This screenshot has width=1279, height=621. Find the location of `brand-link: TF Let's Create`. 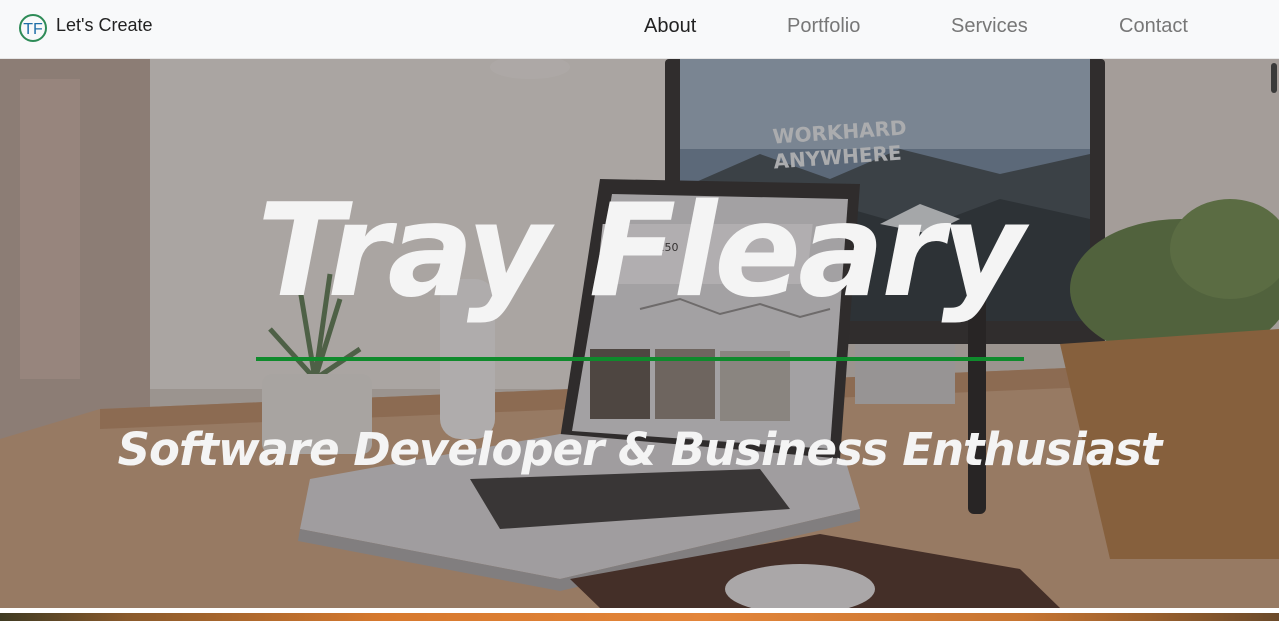

brand-link: TF Let's Create is located at coordinates (85, 28).